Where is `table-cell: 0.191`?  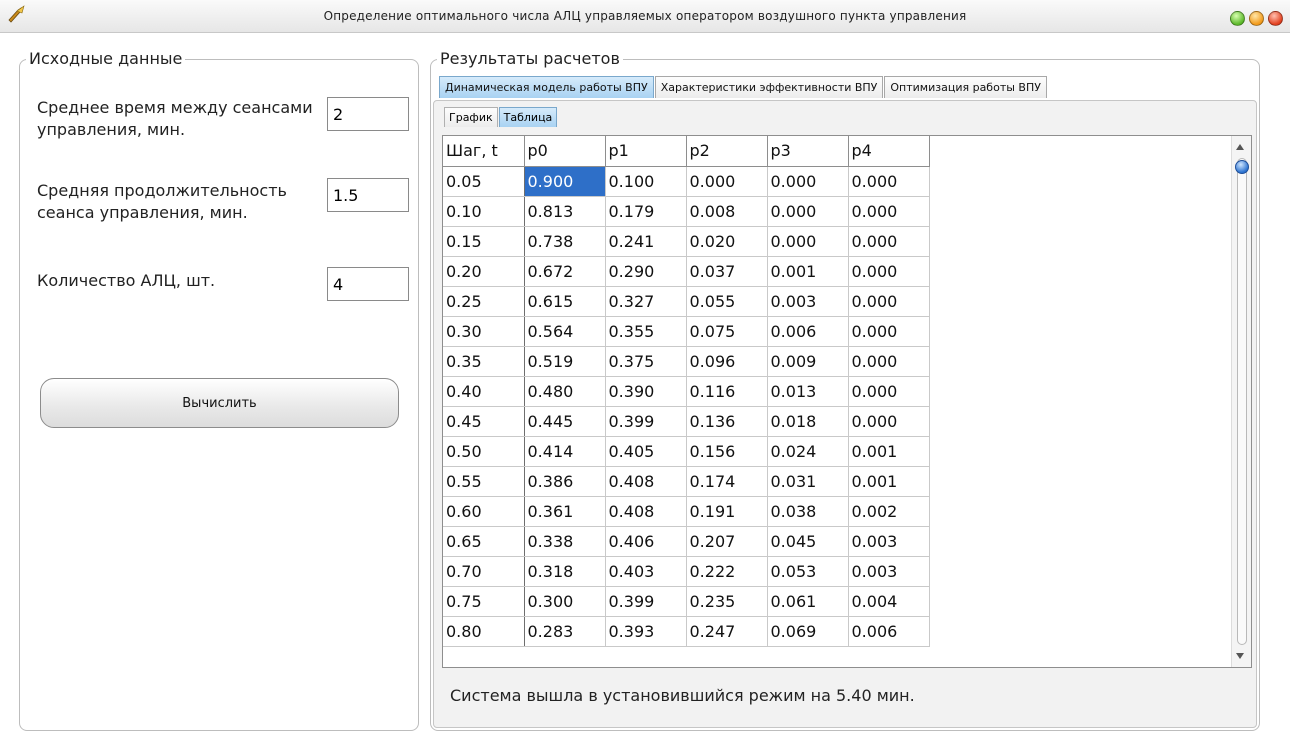 table-cell: 0.191 is located at coordinates (727, 511).